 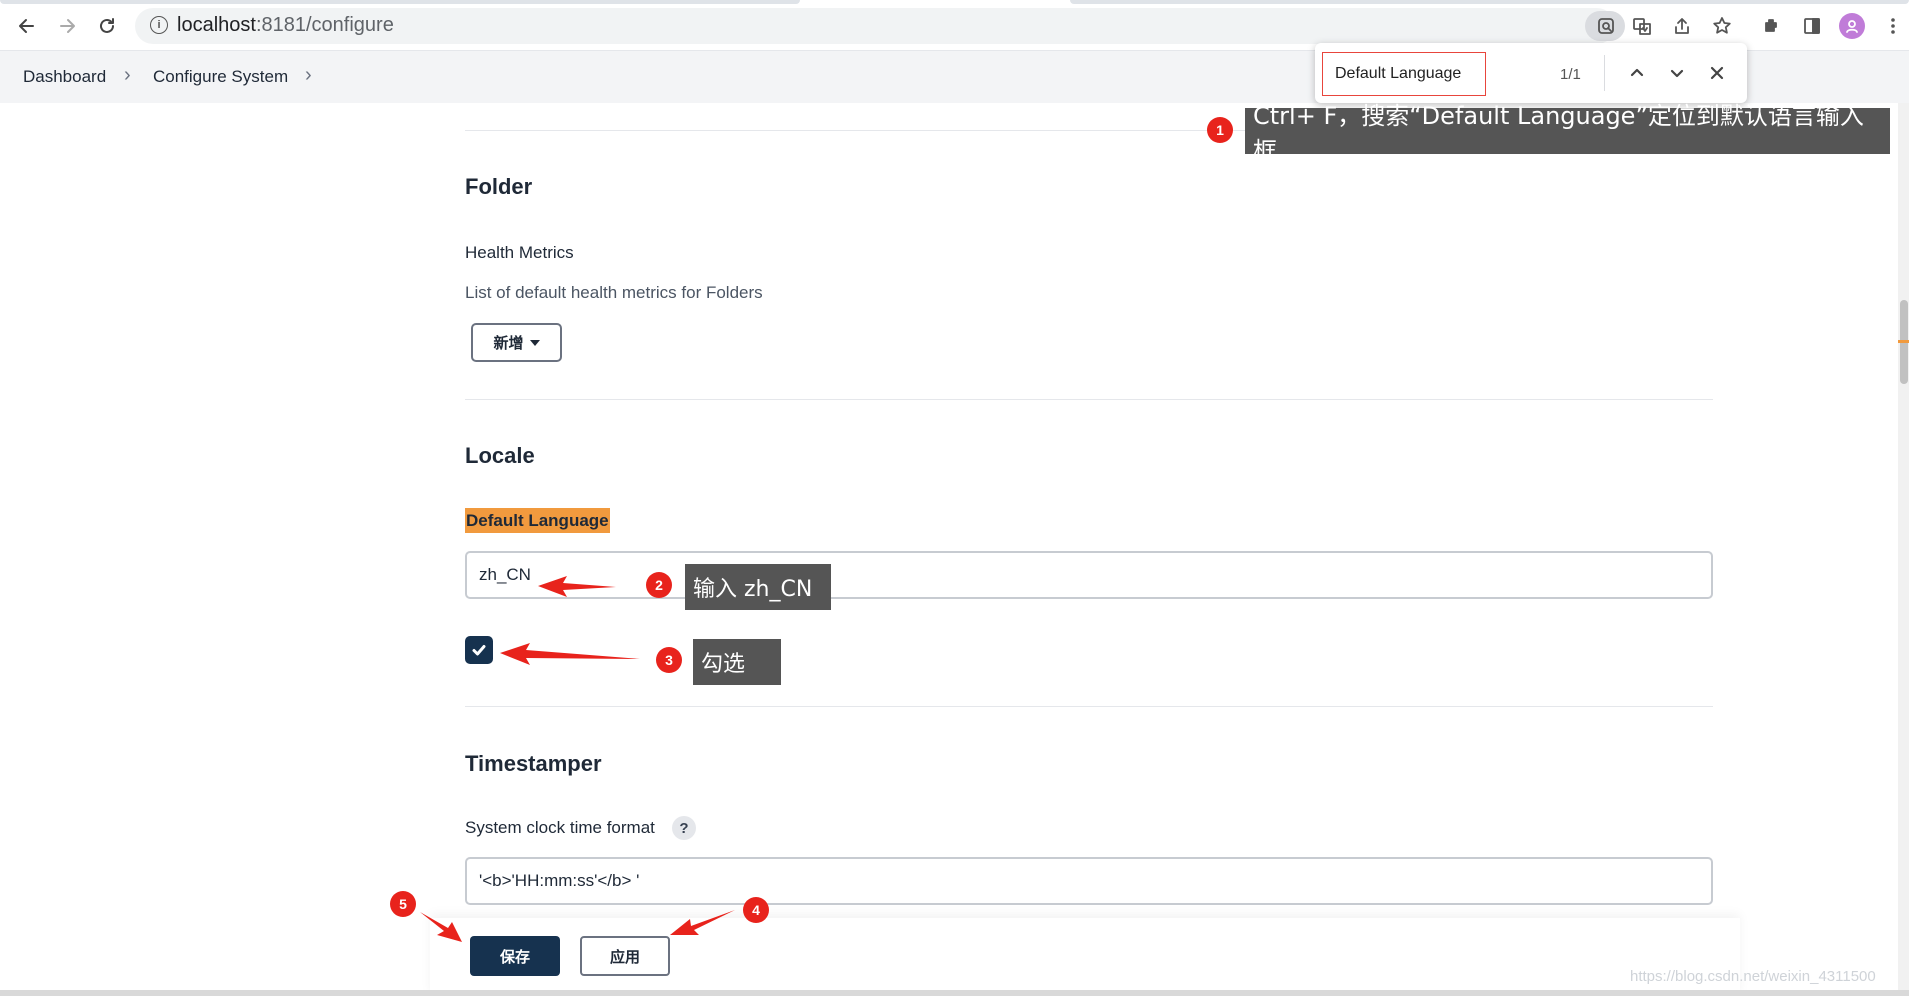 What do you see at coordinates (1558, 133) in the screenshot?
I see `annotation-text-1: Ctrl+ F，搜索“Default Language”定位到默认语言输入框` at bounding box center [1558, 133].